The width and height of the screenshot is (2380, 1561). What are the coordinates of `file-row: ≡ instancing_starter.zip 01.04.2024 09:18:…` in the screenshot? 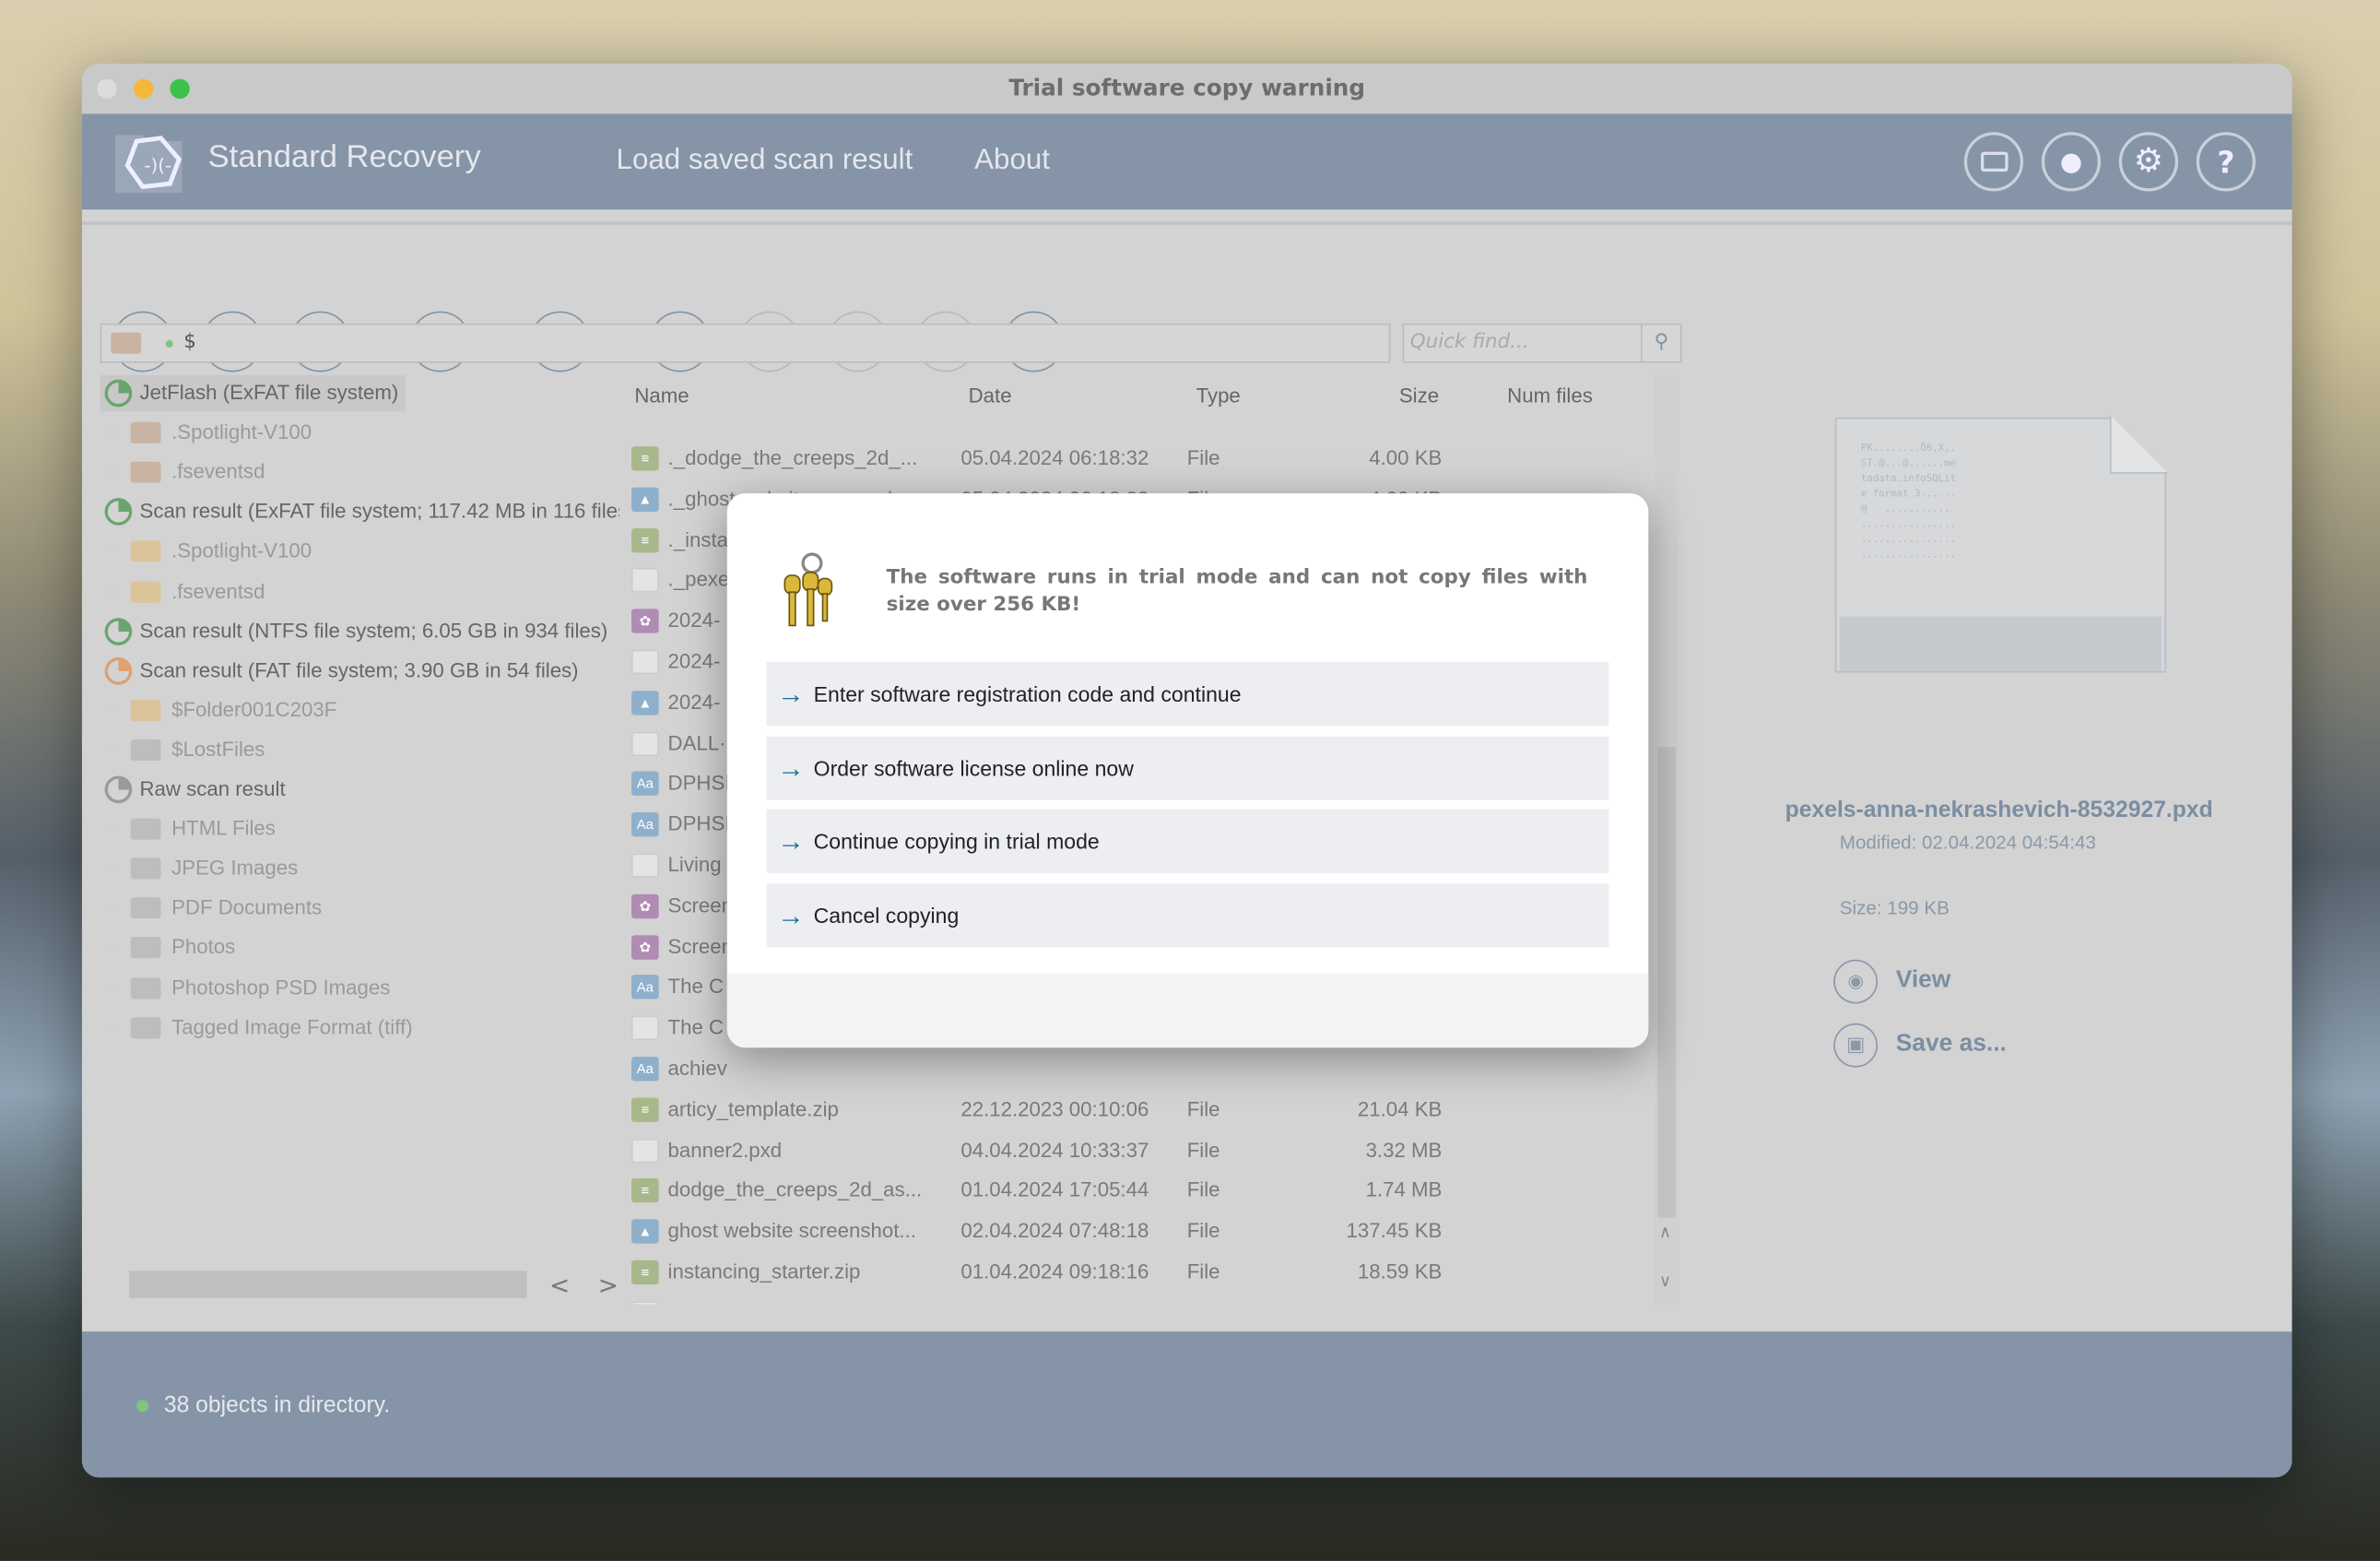 It's located at (1140, 1273).